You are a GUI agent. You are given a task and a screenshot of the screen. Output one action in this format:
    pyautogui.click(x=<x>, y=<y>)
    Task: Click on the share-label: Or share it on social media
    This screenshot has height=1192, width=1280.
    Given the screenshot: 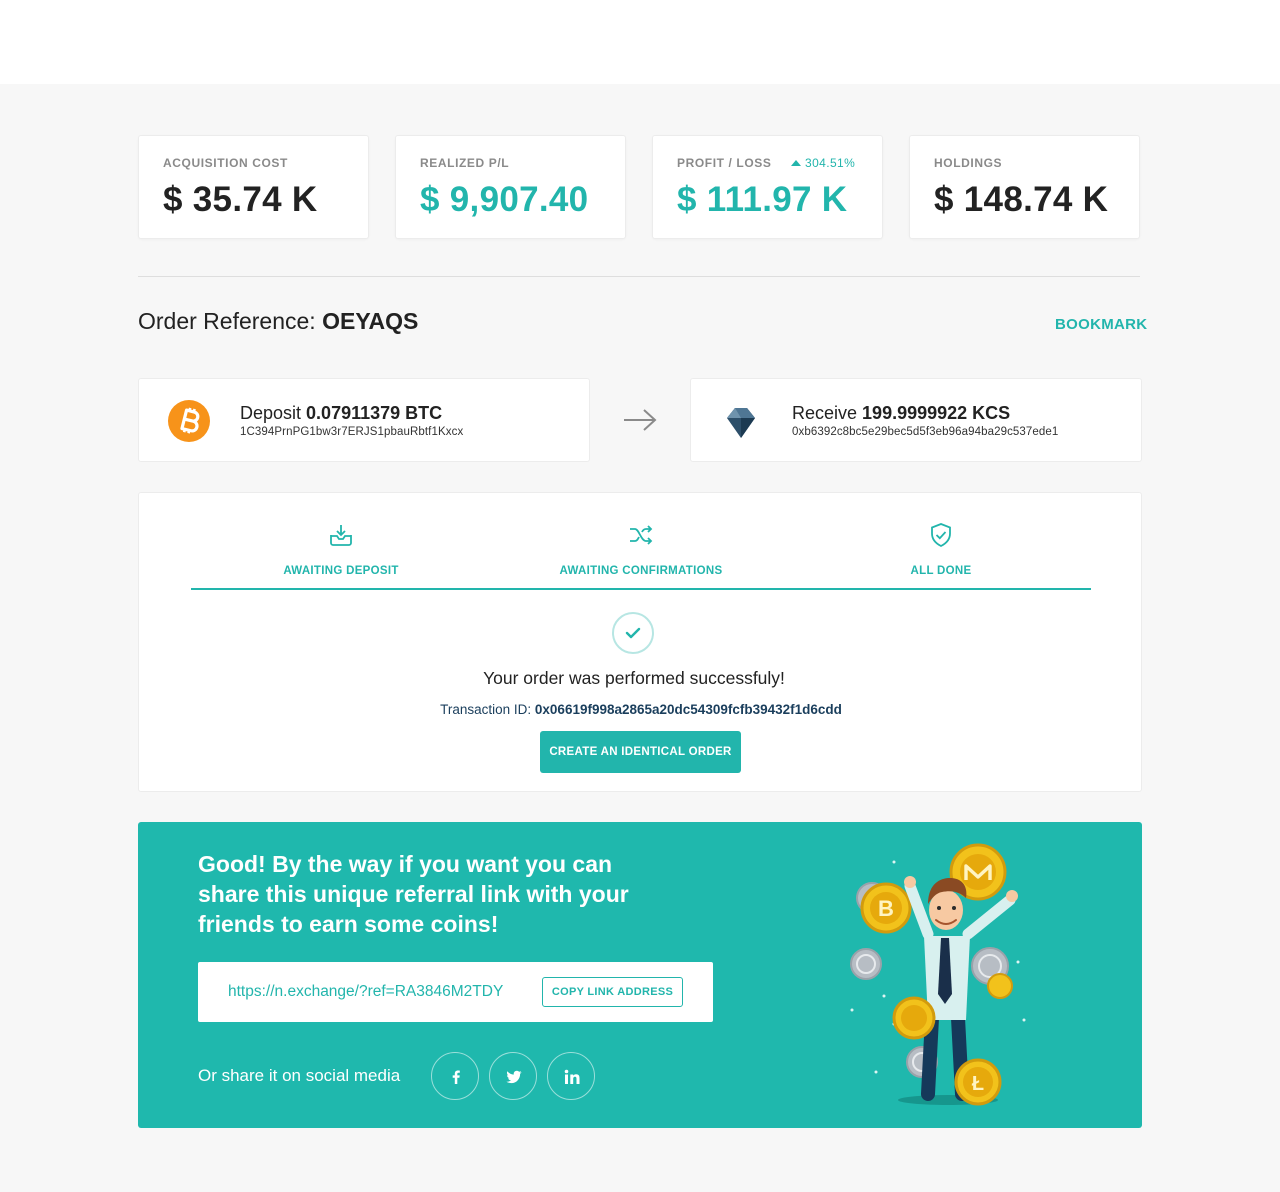 What is the action you would take?
    pyautogui.click(x=299, y=1075)
    